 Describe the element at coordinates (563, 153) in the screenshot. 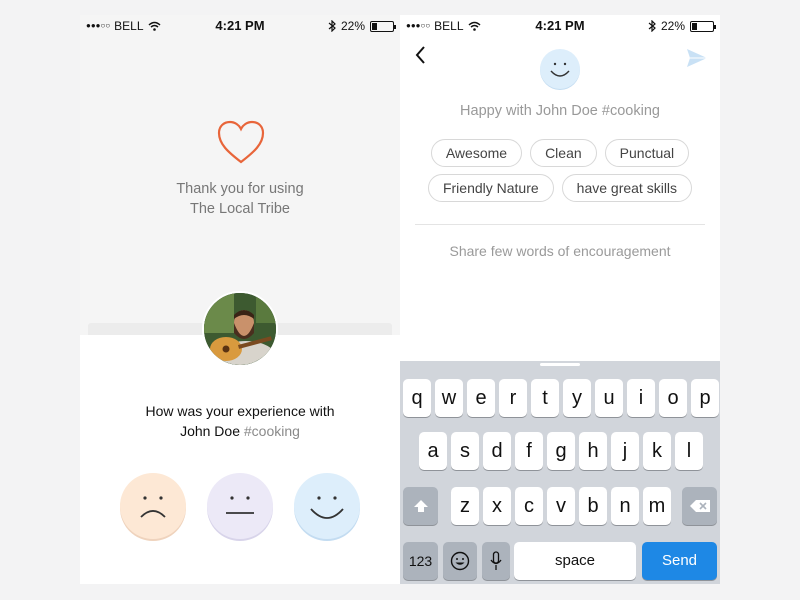

I see `tag-chip: Clean` at that location.